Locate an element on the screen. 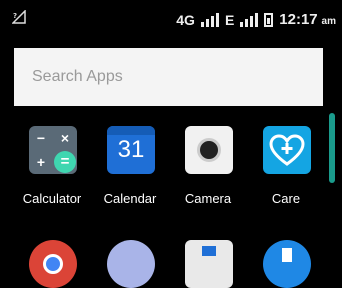 The height and width of the screenshot is (288, 342). sim-signal-icon: ? is located at coordinates (18, 18).